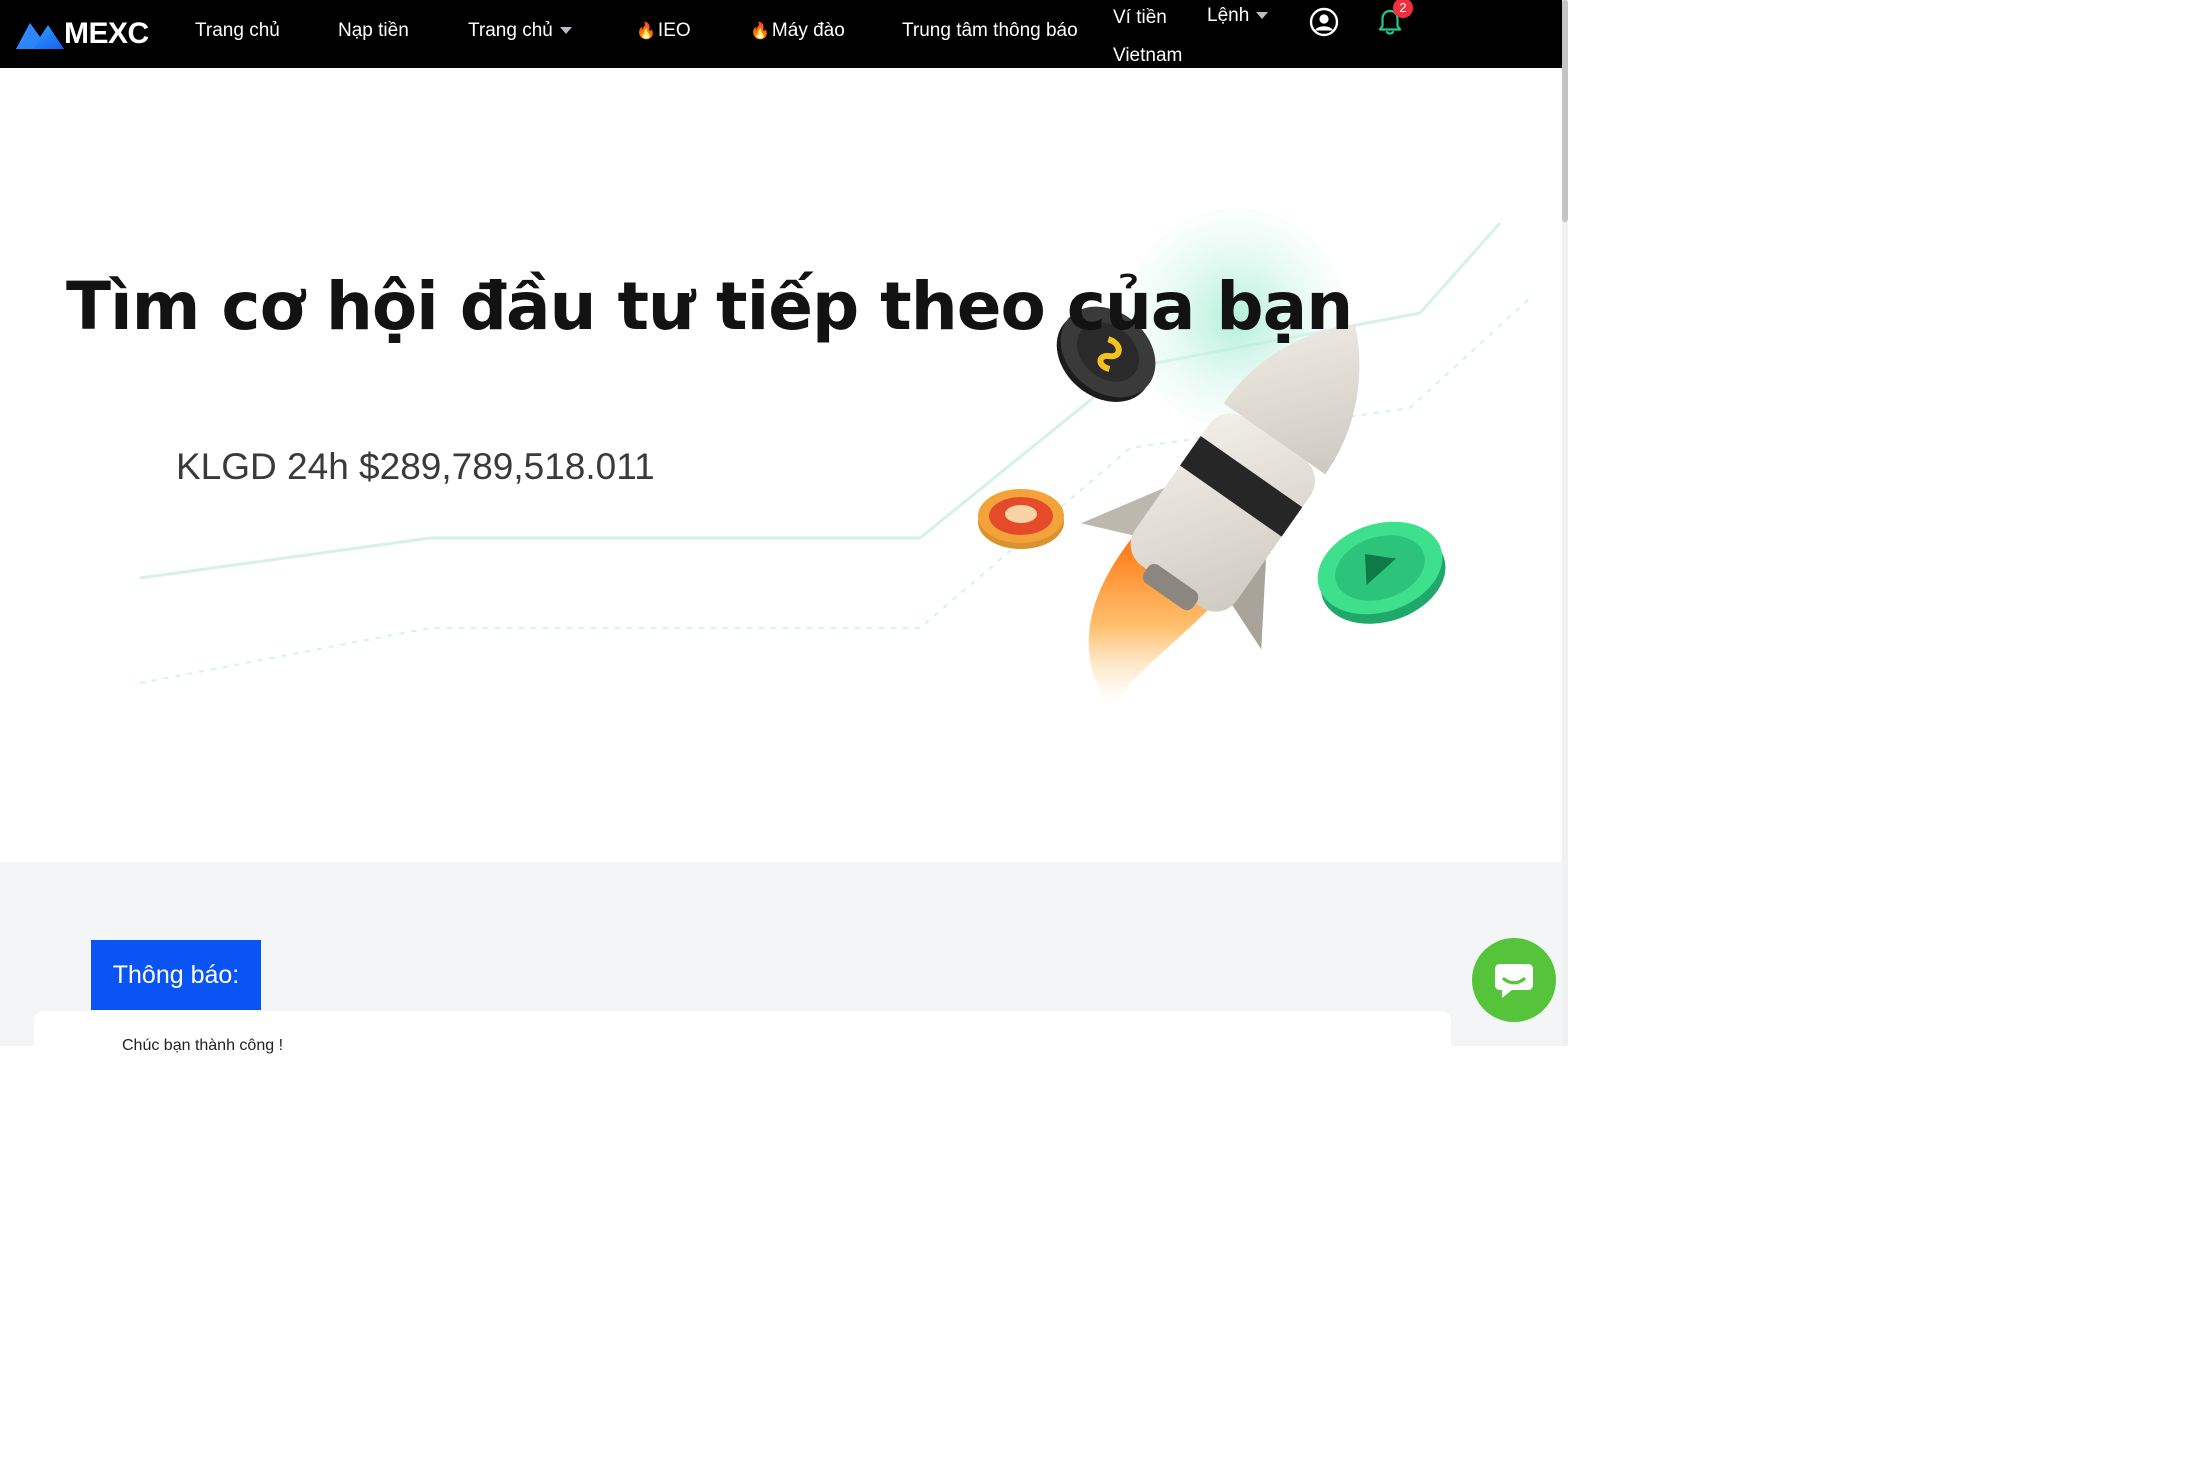 This screenshot has height=1476, width=2212. I want to click on notice-card: Chúc bạn thành công !, so click(742, 1041).